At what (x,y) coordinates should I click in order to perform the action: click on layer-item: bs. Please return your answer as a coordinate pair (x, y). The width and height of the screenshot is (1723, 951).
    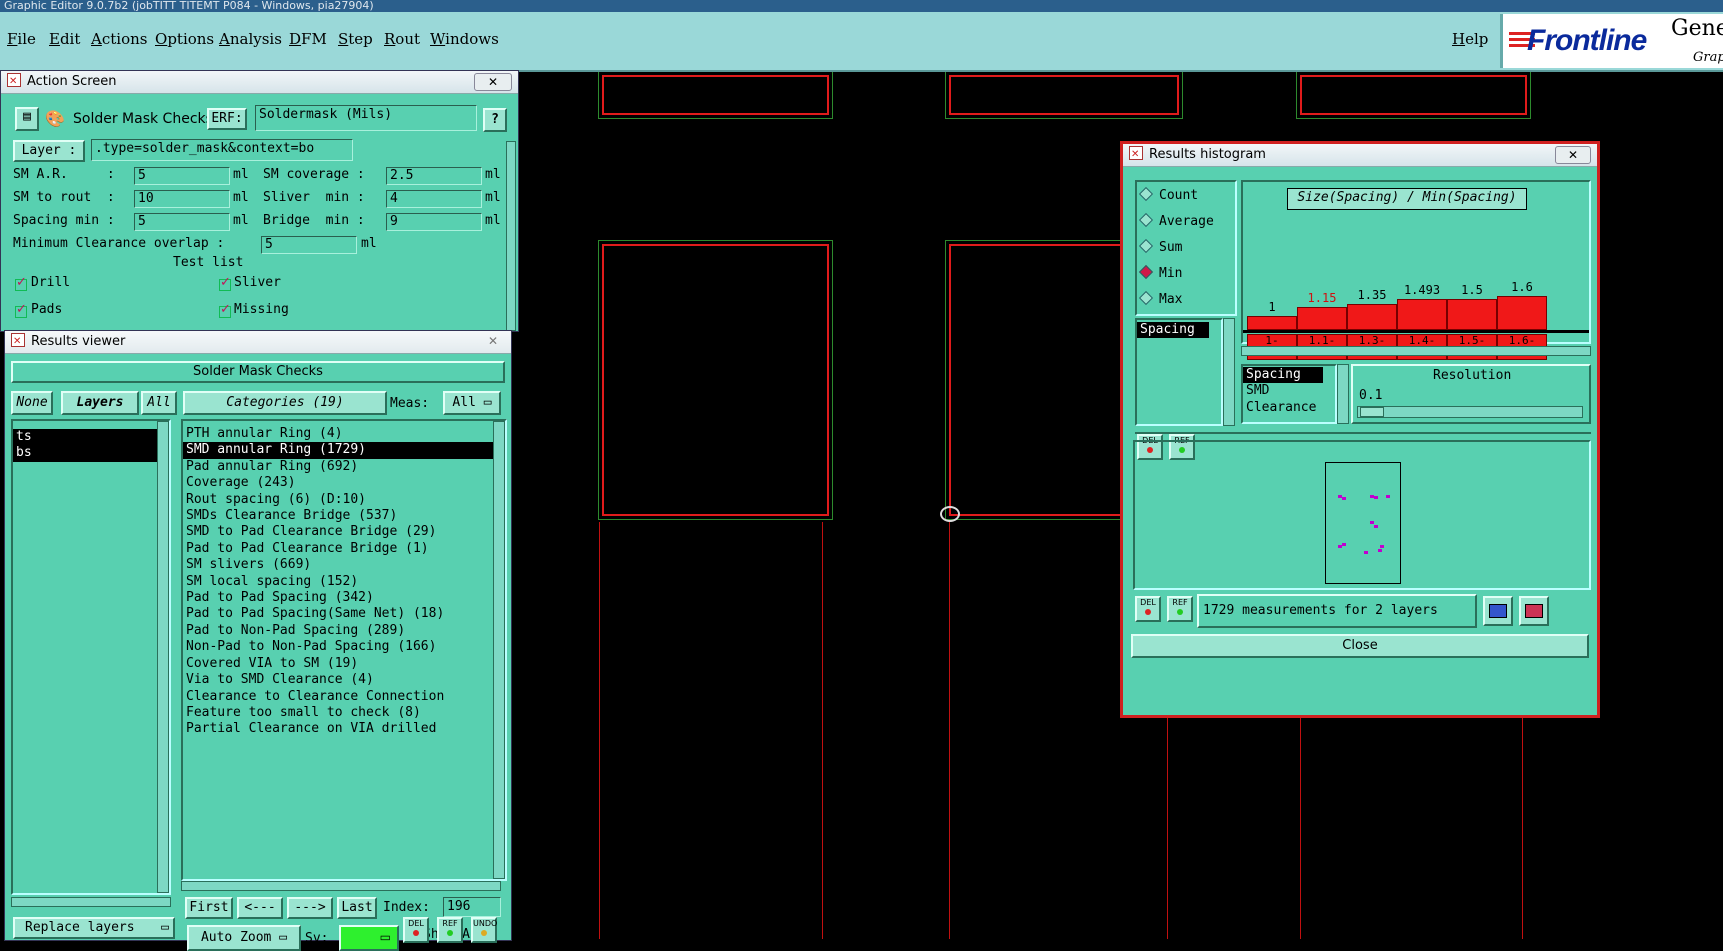
    Looking at the image, I should click on (85, 453).